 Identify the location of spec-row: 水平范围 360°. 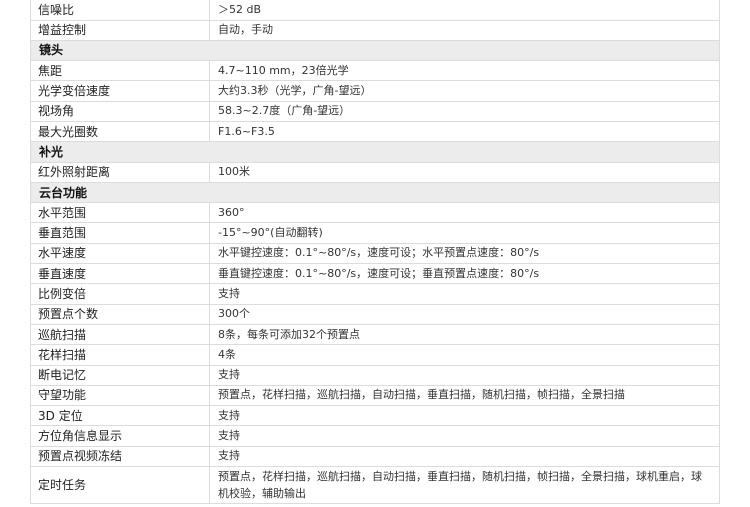
(375, 213).